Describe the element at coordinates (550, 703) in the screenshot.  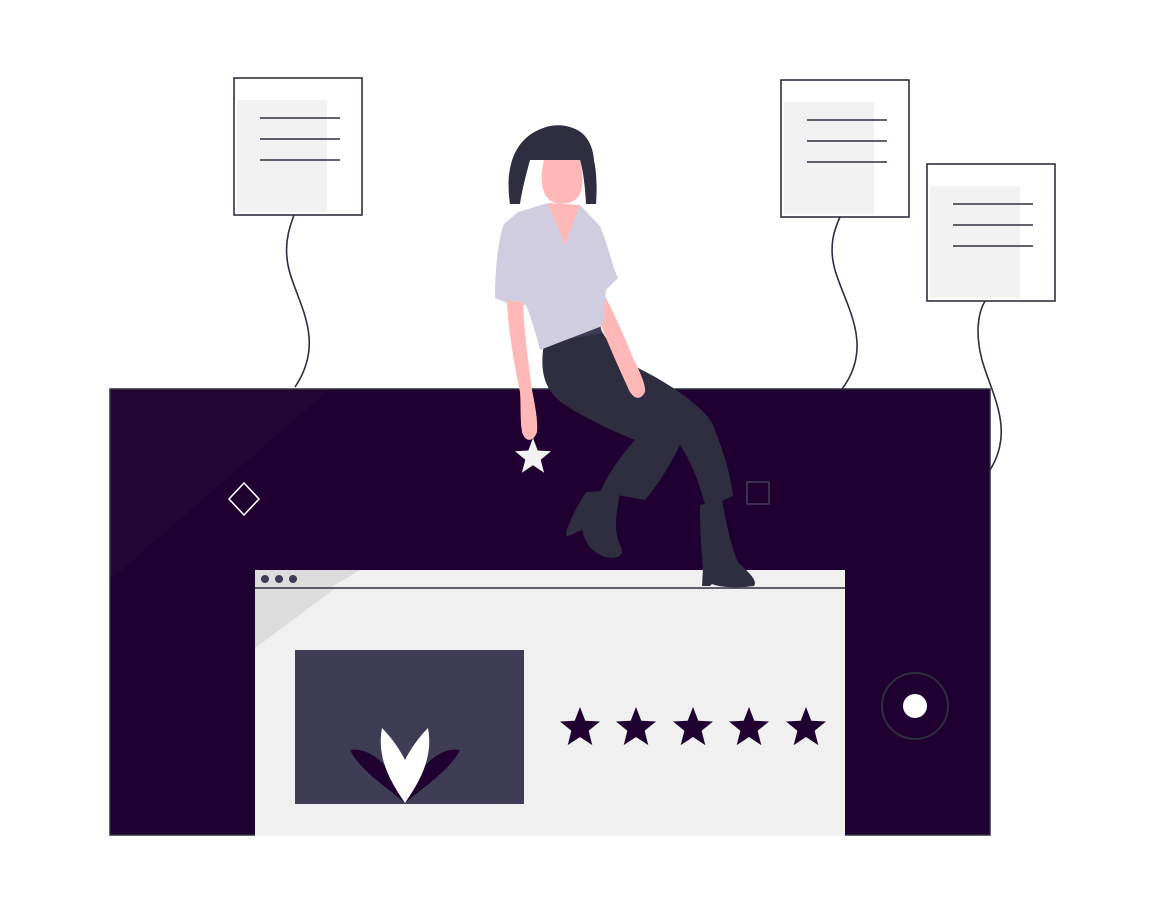
I see `product-window` at that location.